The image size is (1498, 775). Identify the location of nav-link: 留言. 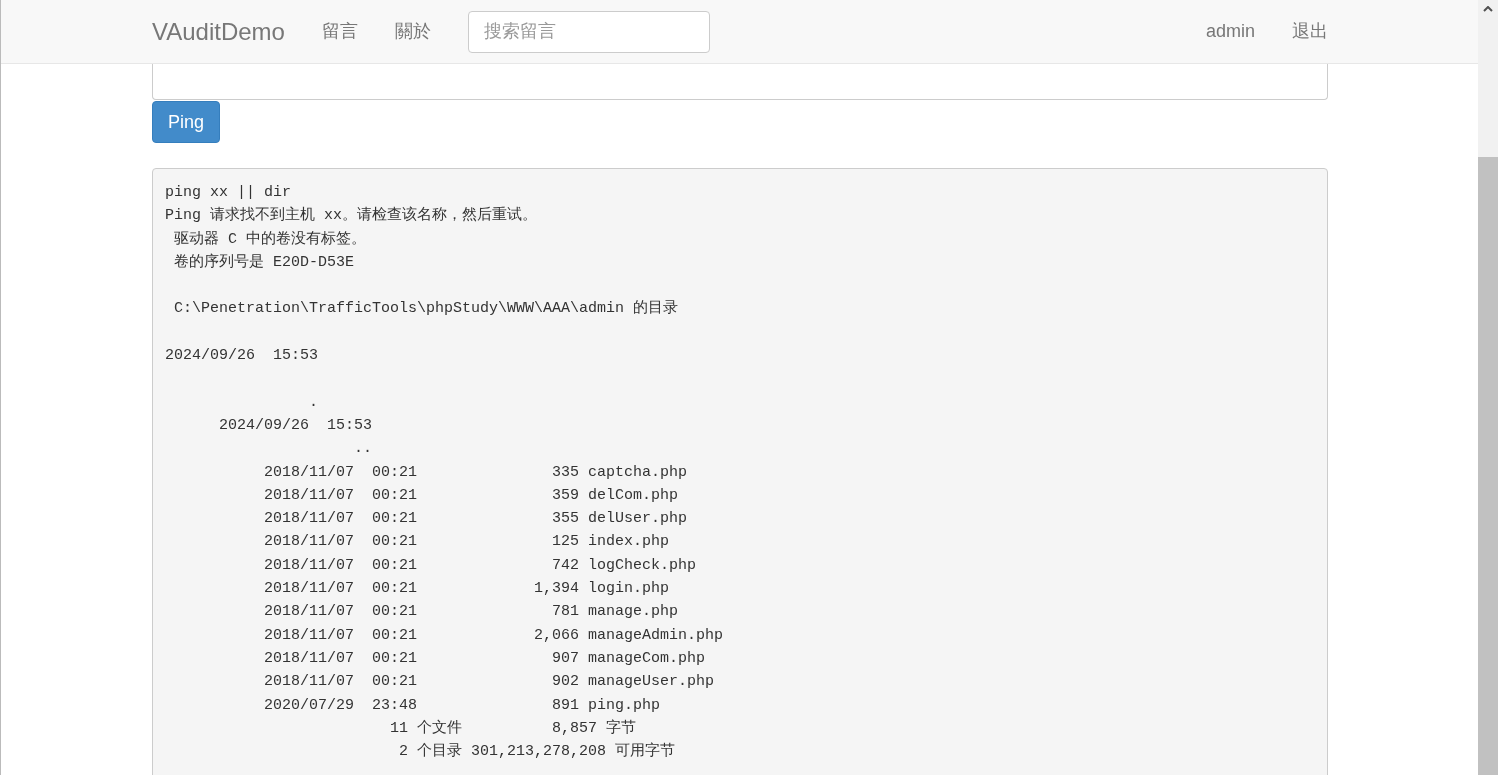
(339, 31).